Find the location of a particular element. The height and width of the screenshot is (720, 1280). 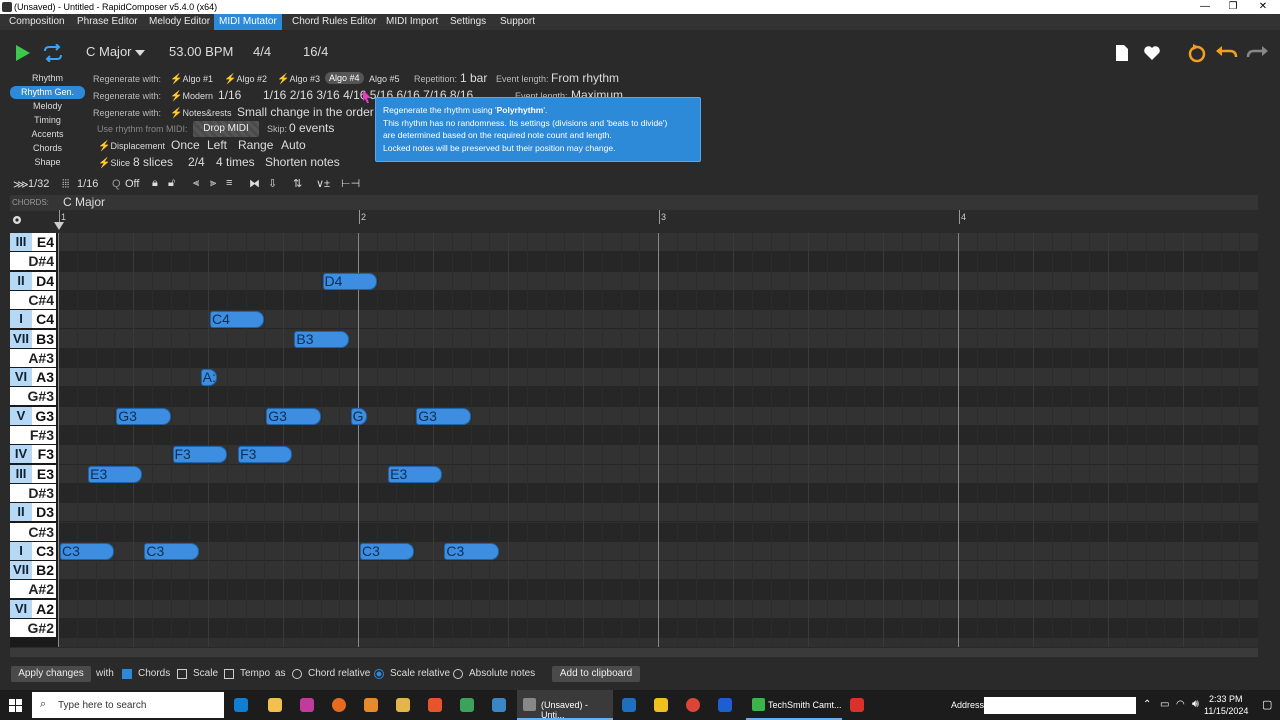

search-app-icon is located at coordinates (371, 705).